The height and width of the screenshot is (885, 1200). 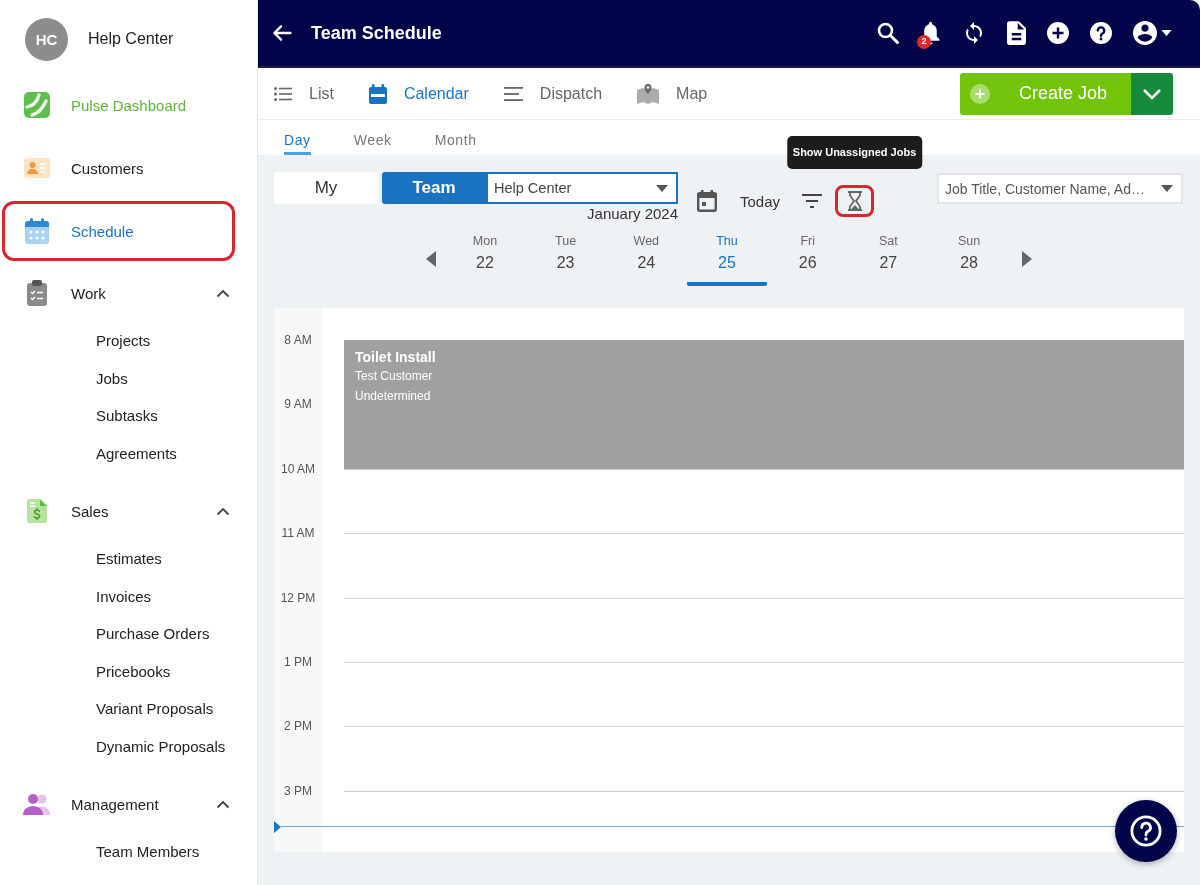 What do you see at coordinates (298, 790) in the screenshot?
I see `time-label: 3 PM` at bounding box center [298, 790].